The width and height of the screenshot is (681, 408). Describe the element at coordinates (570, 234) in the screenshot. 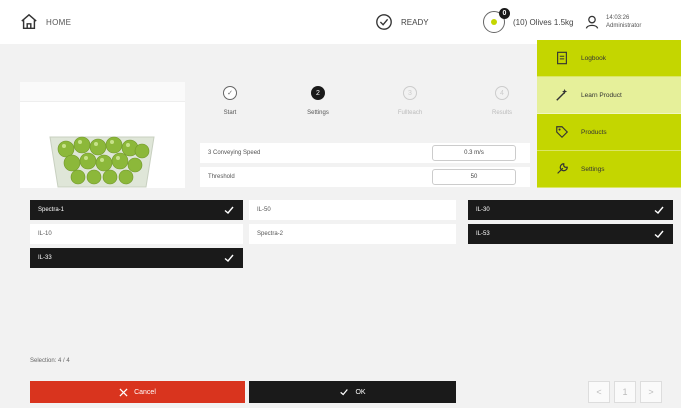

I see `option-il-53: IL-53` at that location.